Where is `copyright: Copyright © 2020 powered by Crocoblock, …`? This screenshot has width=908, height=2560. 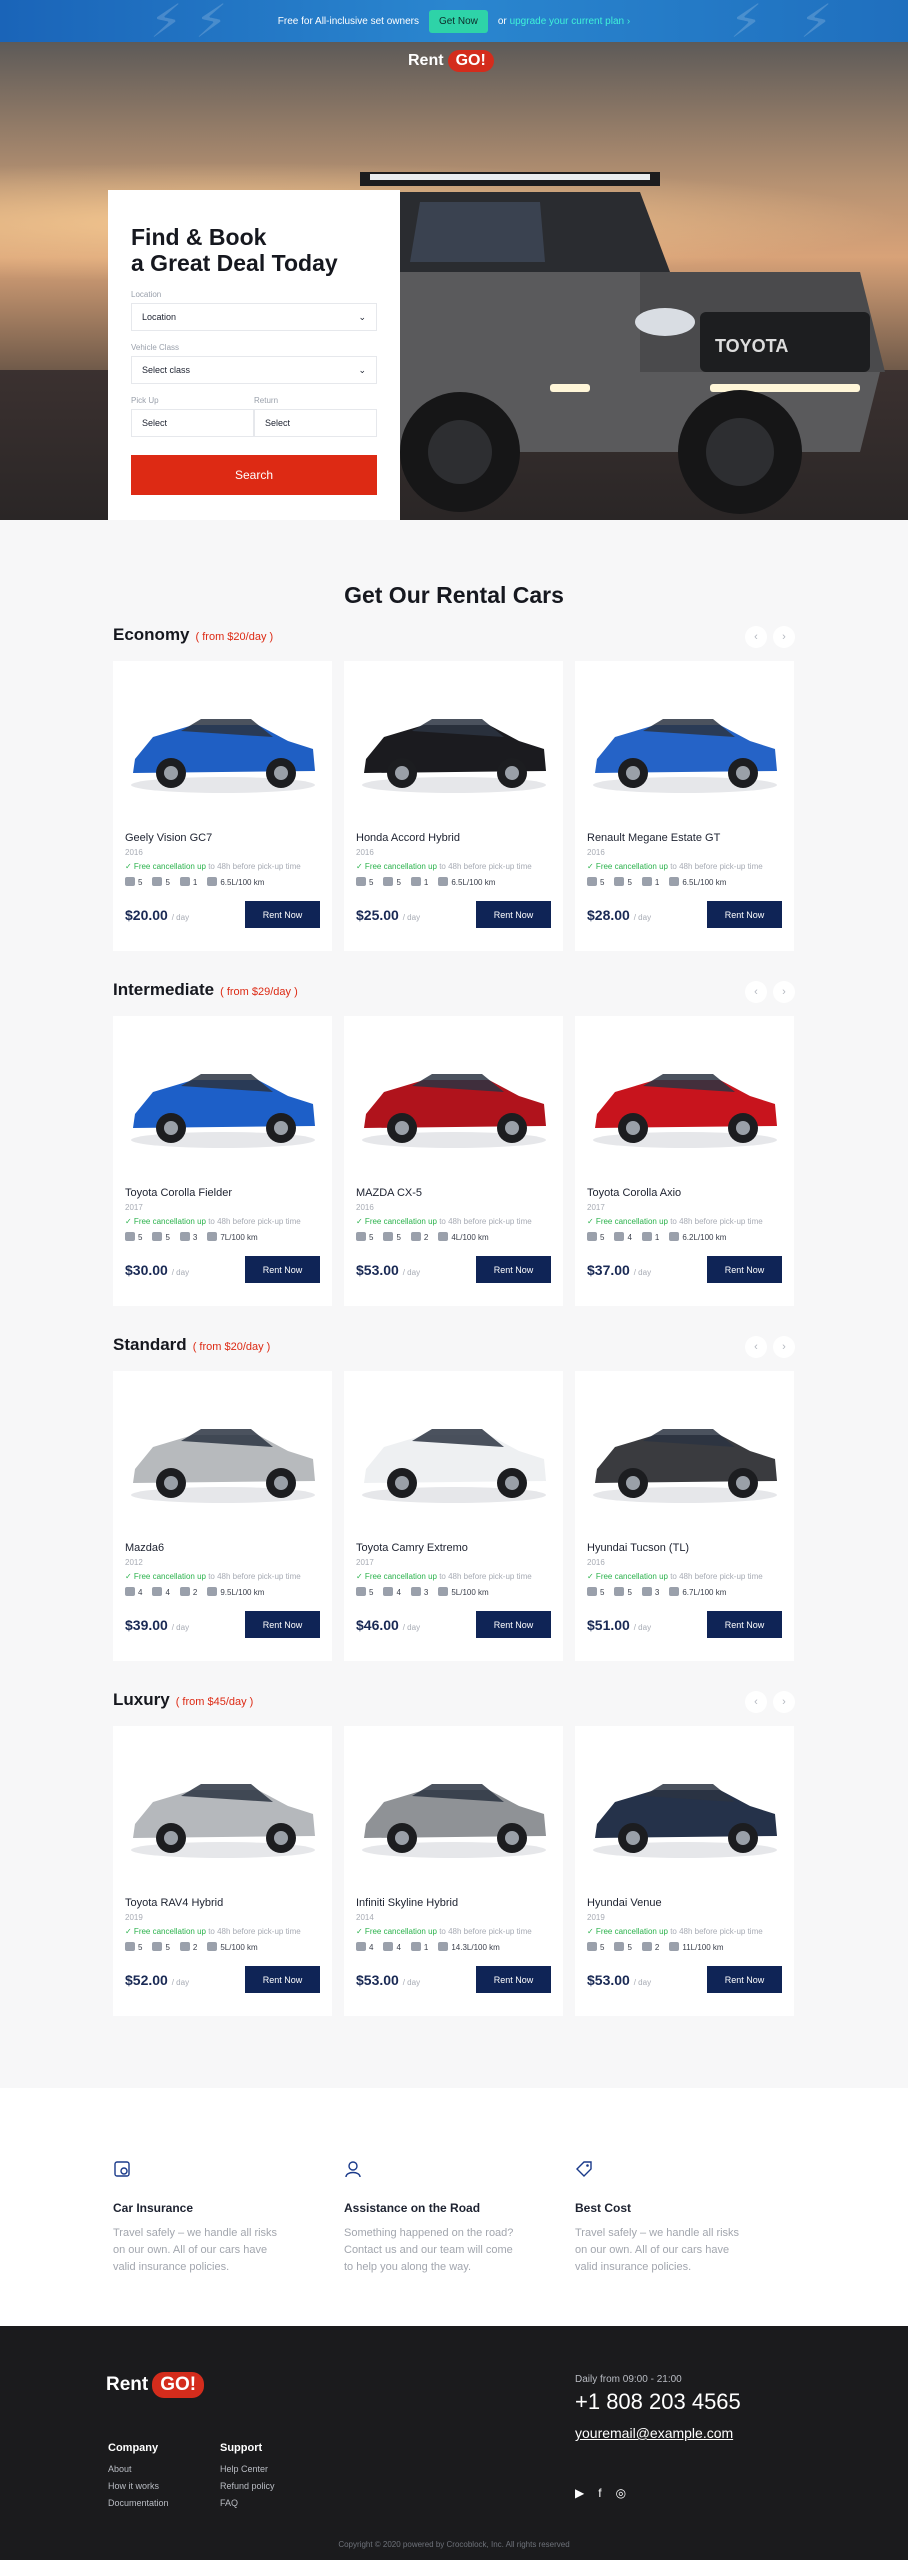
copyright: Copyright © 2020 powered by Crocoblock, … is located at coordinates (454, 2544).